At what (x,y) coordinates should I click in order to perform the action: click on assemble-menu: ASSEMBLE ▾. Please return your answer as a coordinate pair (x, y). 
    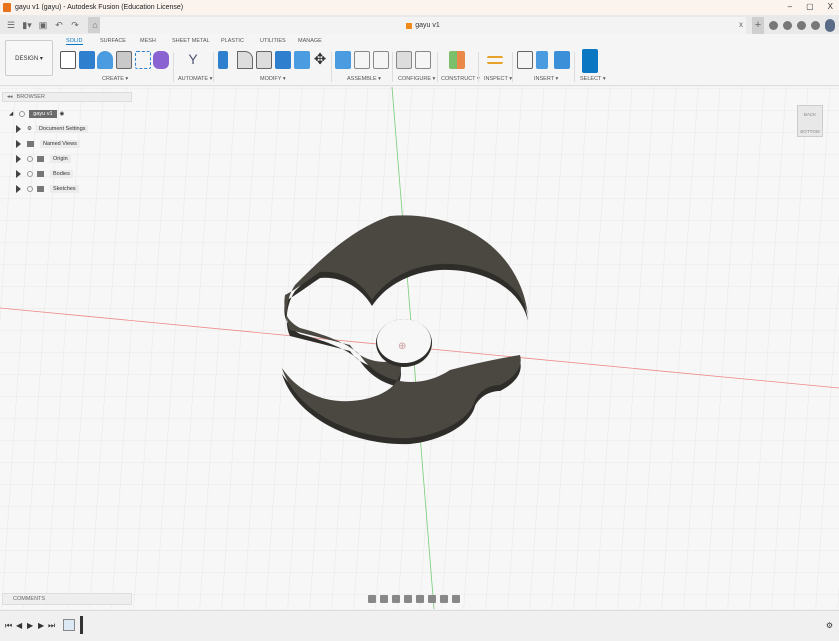
    Looking at the image, I should click on (364, 79).